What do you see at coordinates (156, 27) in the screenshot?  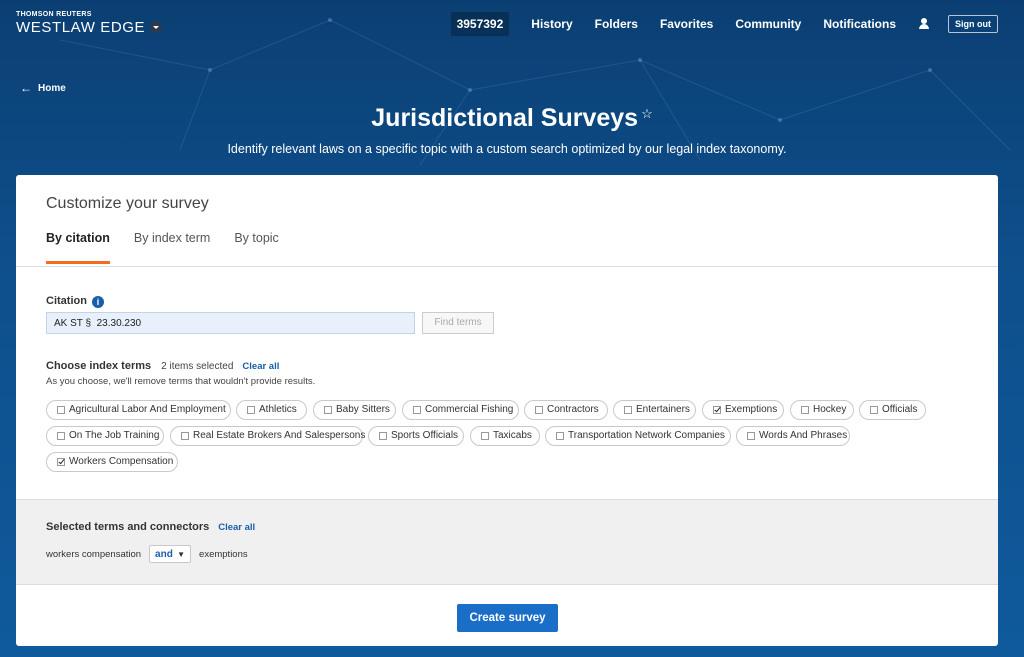 I see `chevron-down-icon` at bounding box center [156, 27].